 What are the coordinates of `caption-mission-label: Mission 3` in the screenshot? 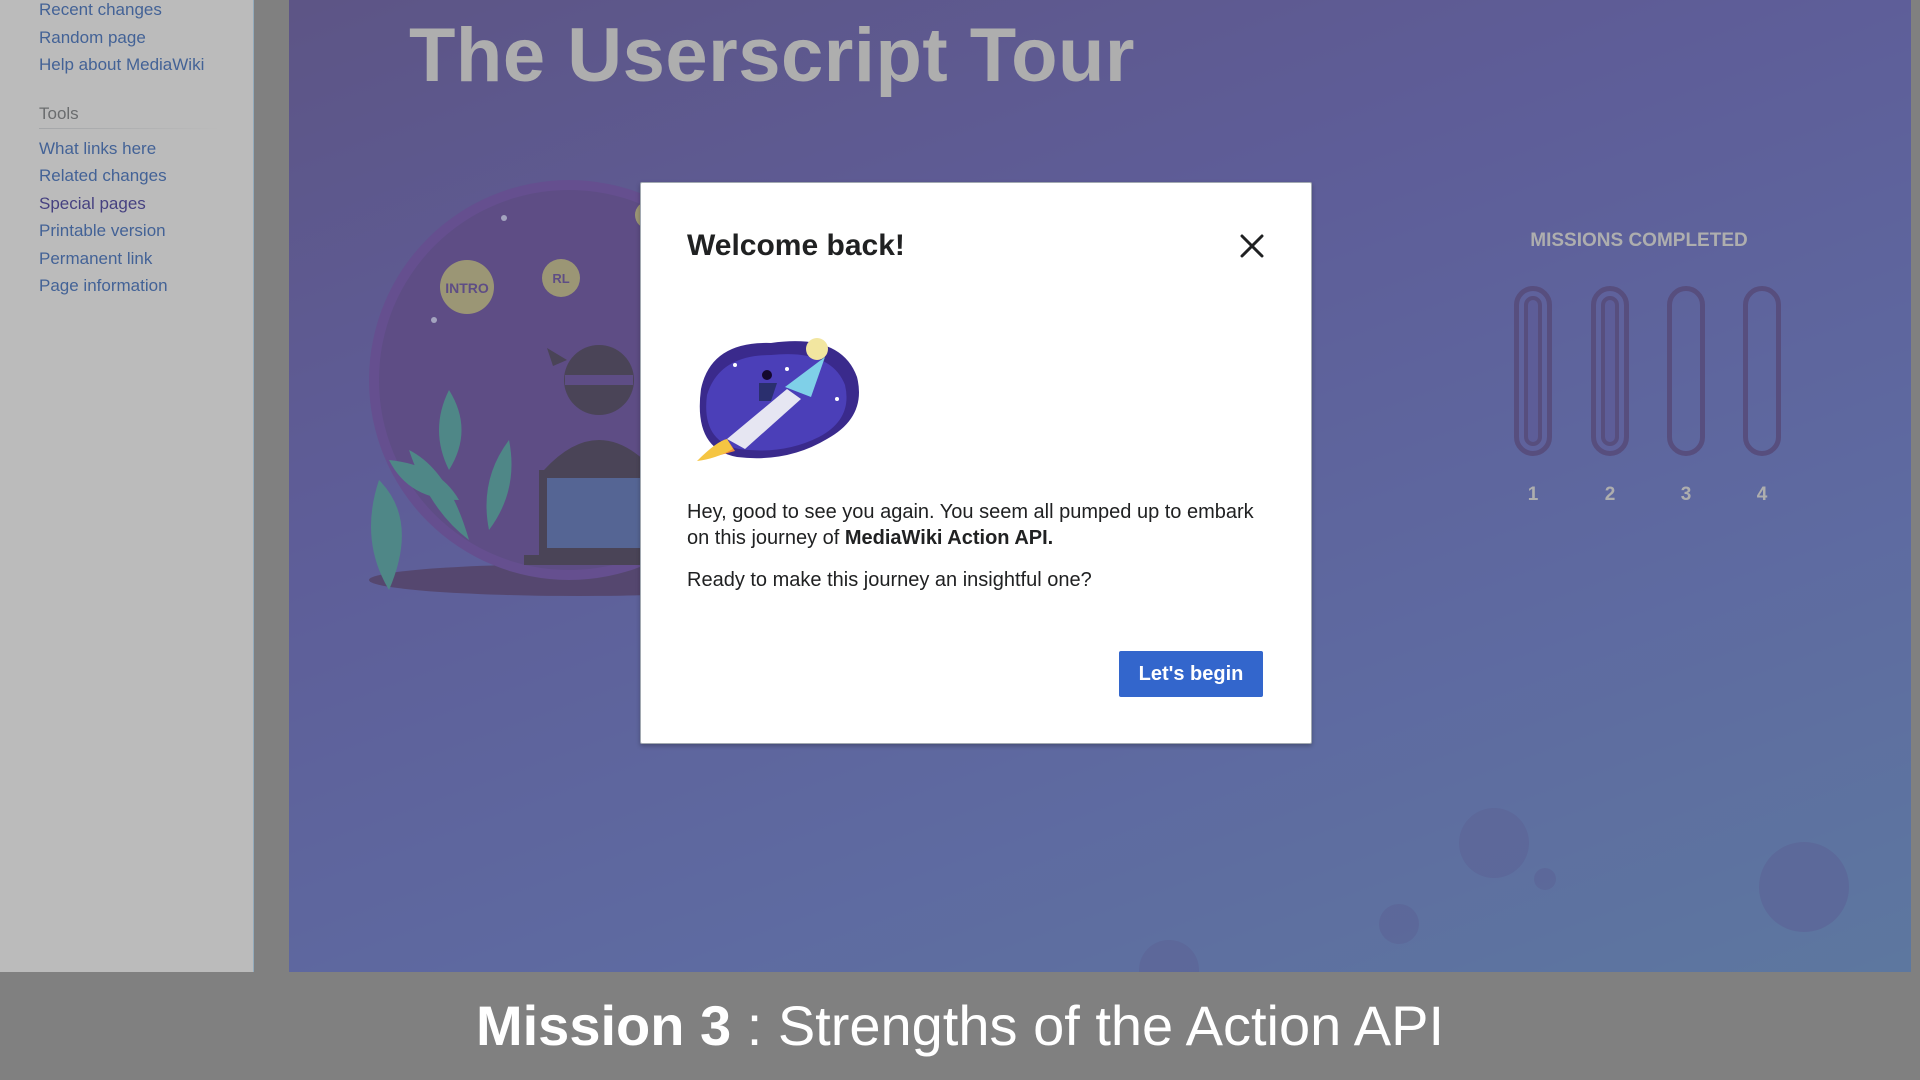 It's located at (603, 1025).